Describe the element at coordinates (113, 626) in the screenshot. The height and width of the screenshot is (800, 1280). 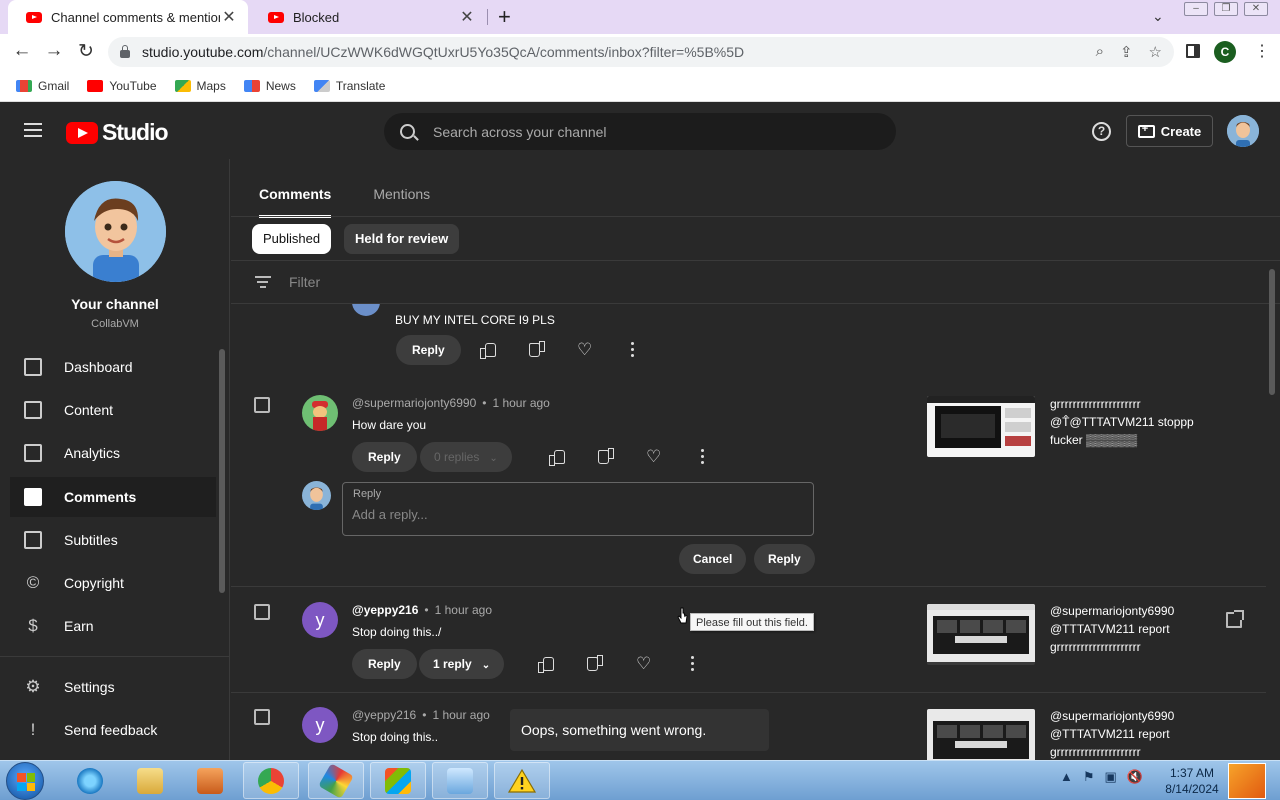
I see `sidebar-item-earn: $ Earn` at that location.